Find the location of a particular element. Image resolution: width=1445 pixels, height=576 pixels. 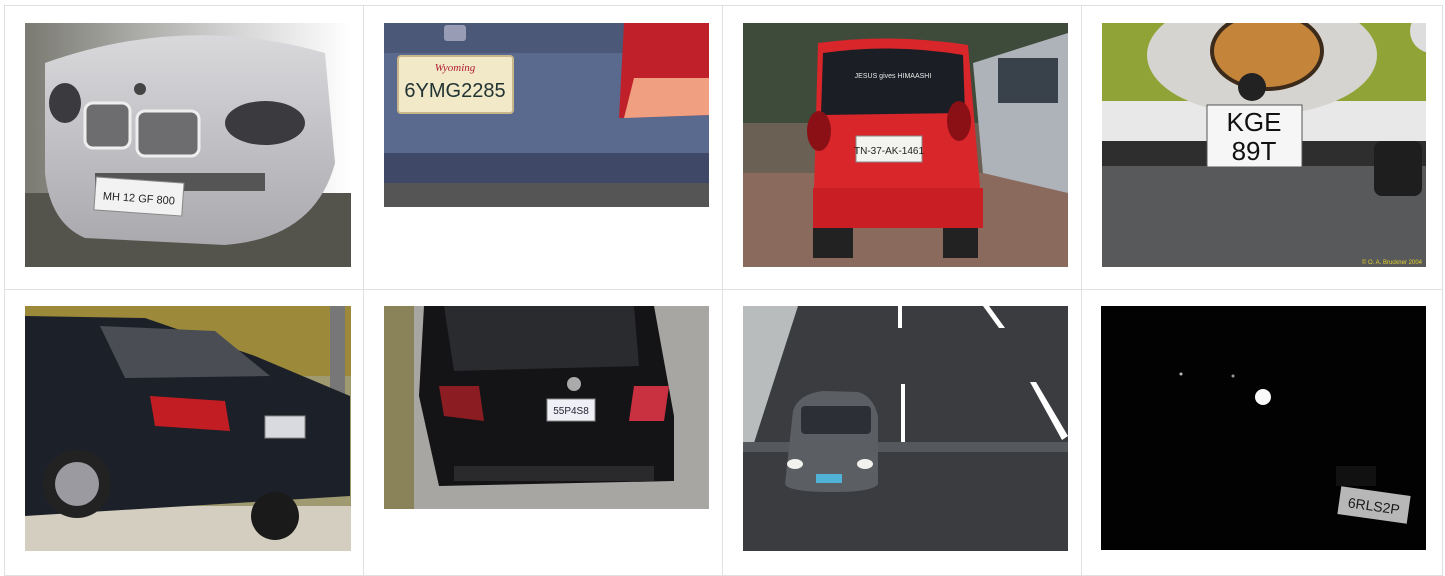

car-image-night-scene: 6RLS2P is located at coordinates (1263, 428).